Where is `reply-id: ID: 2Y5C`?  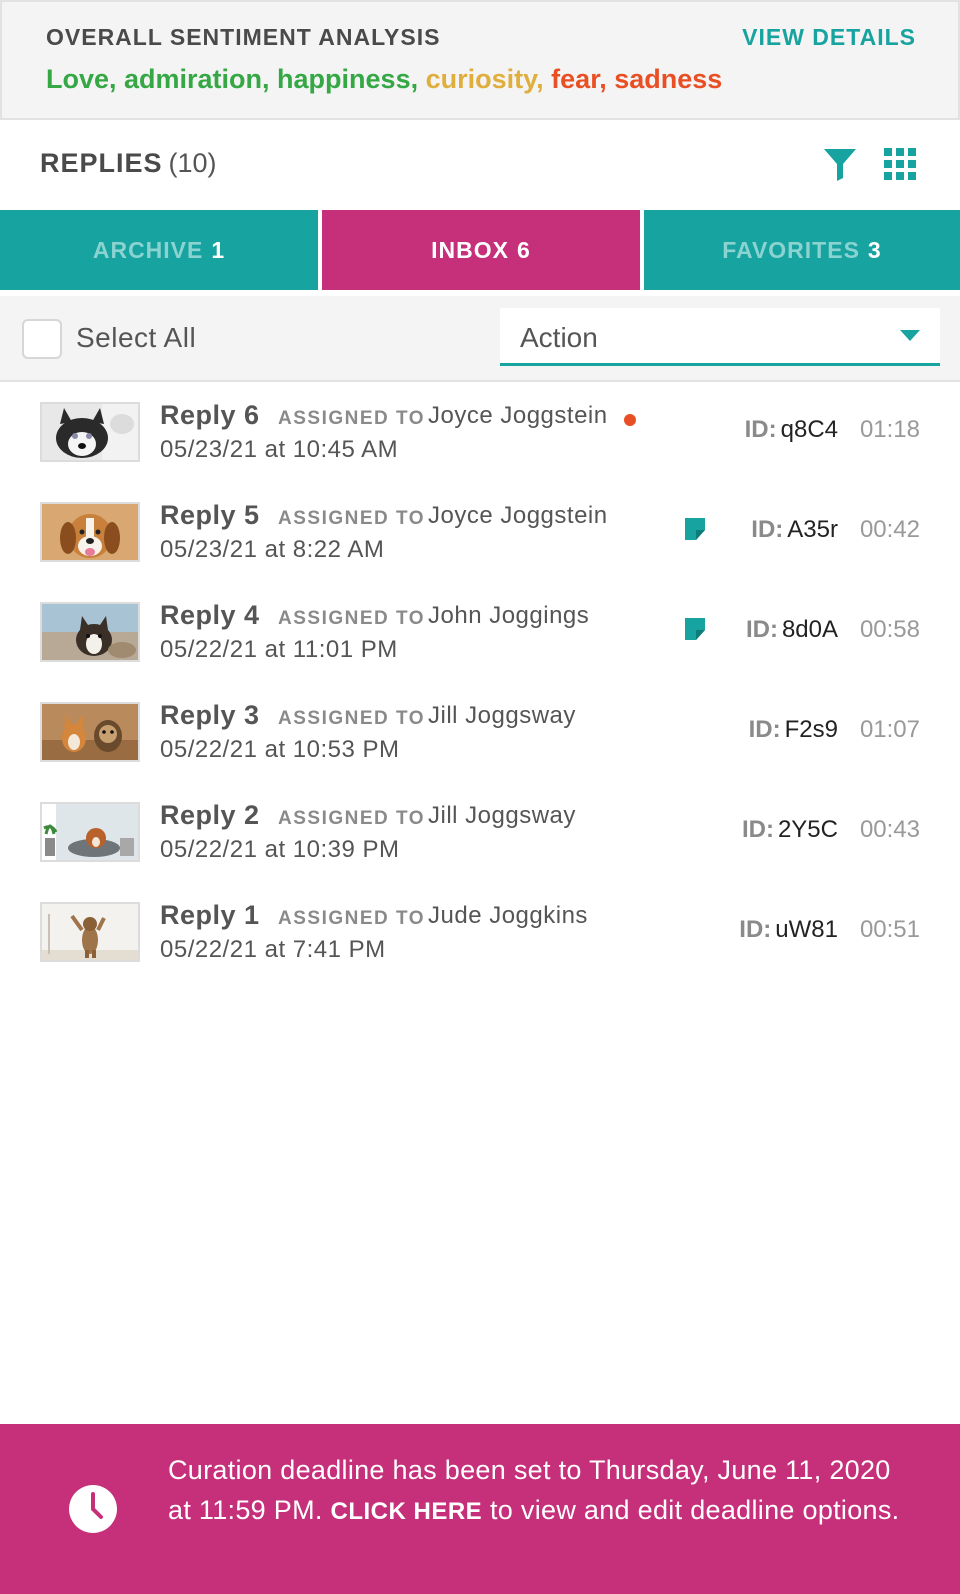
reply-id: ID: 2Y5C is located at coordinates (790, 830).